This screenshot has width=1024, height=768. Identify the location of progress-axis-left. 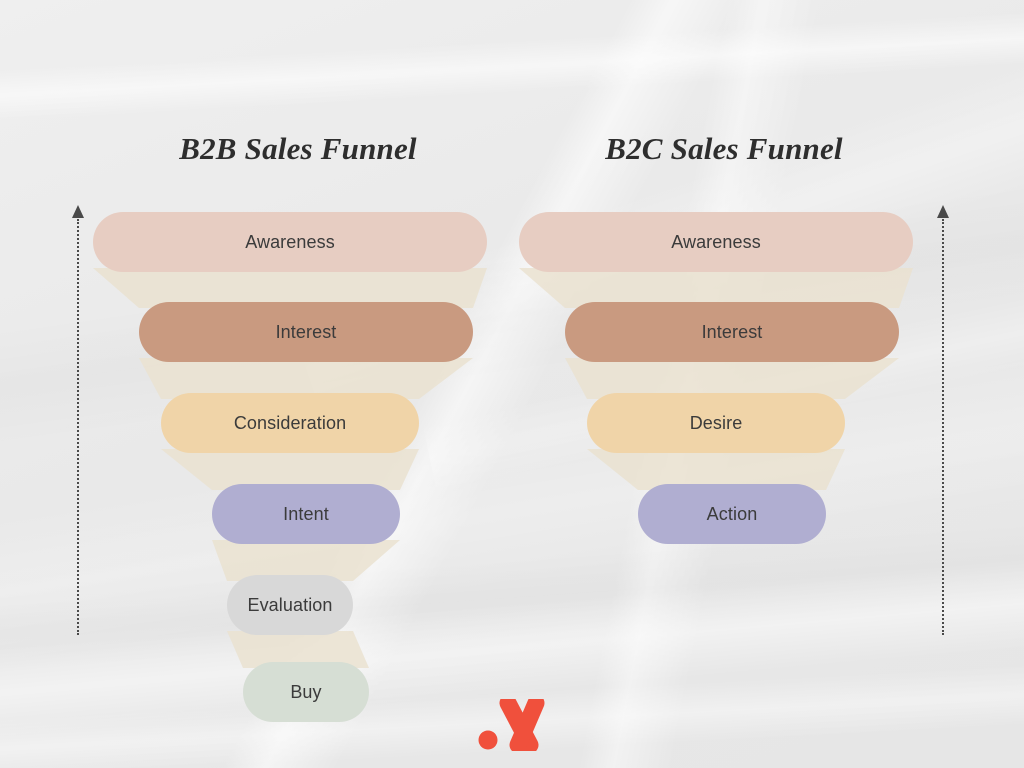
(78, 420).